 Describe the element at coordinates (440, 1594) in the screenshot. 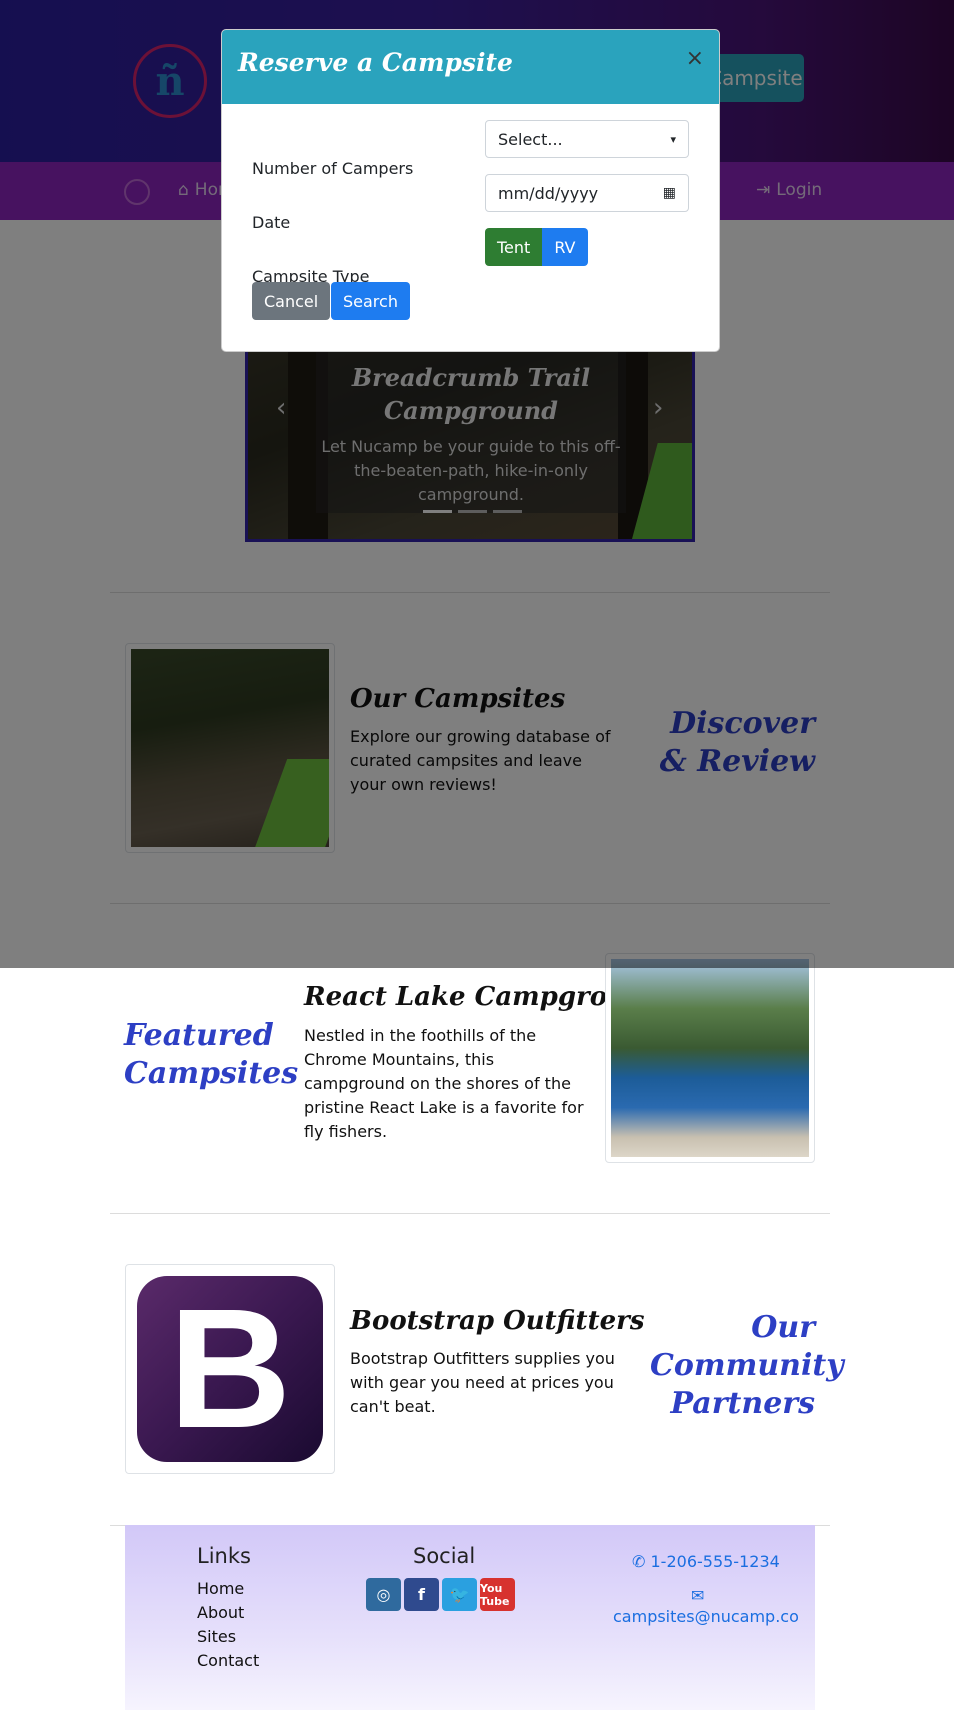

I see `social-buttons: ◎ f 🐦 You Tube` at that location.